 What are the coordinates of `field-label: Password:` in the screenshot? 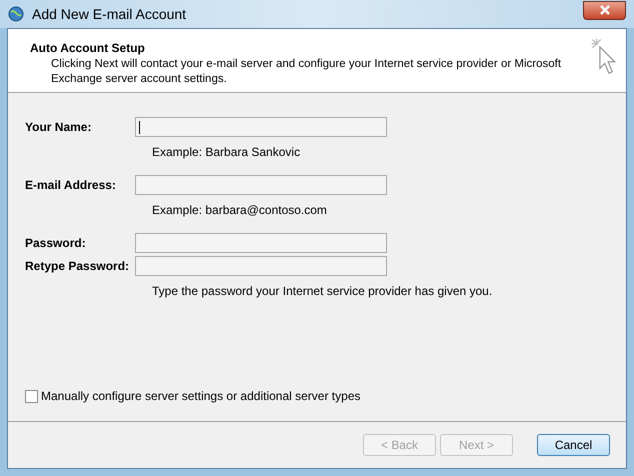 It's located at (56, 243).